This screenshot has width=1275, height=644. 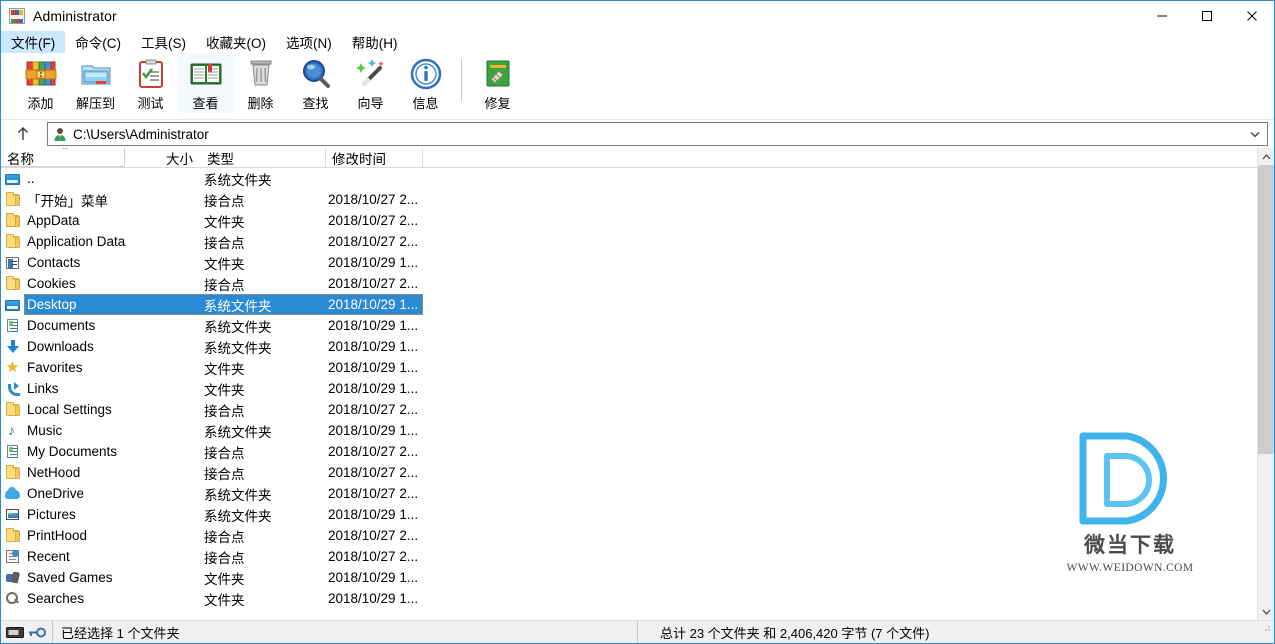 I want to click on row-name-cell: Desktop, so click(x=101, y=304).